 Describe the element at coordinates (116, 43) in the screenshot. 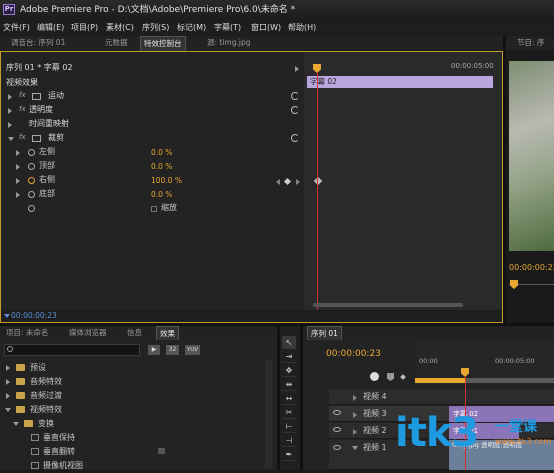

I see `tab-metadata: 元数据` at that location.